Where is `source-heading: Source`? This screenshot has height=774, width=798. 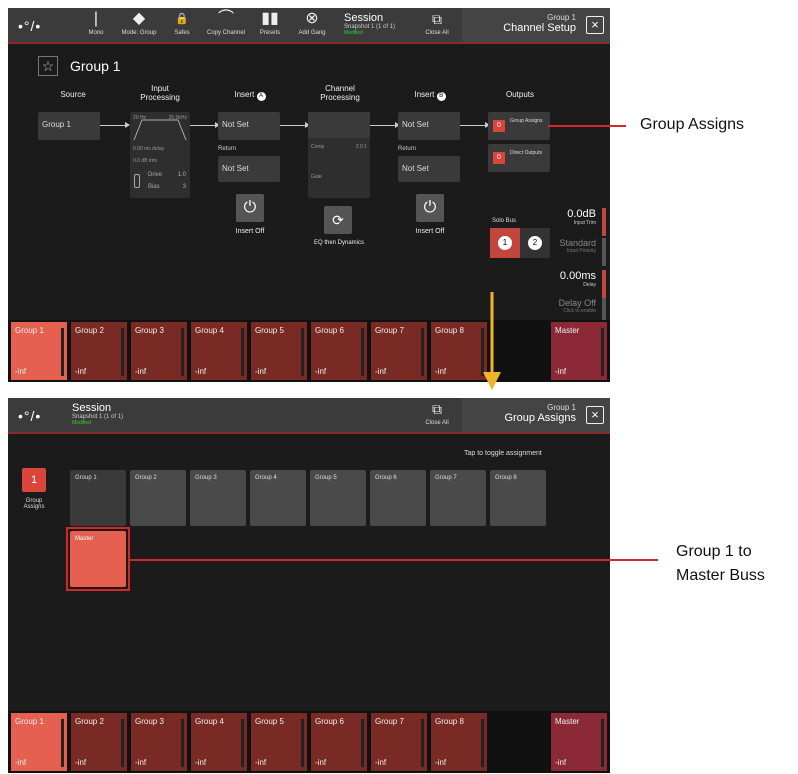
source-heading: Source is located at coordinates (73, 94).